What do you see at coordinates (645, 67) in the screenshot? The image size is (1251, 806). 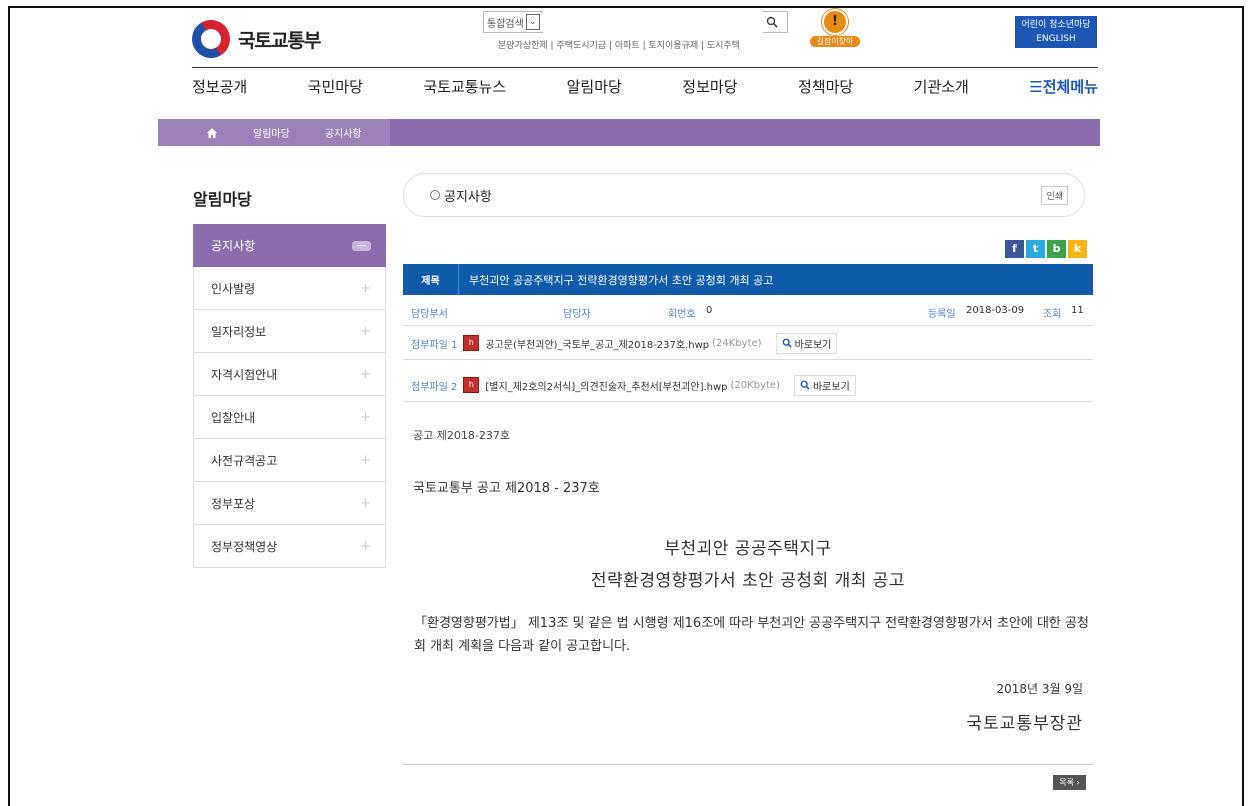 I see `header-divider` at bounding box center [645, 67].